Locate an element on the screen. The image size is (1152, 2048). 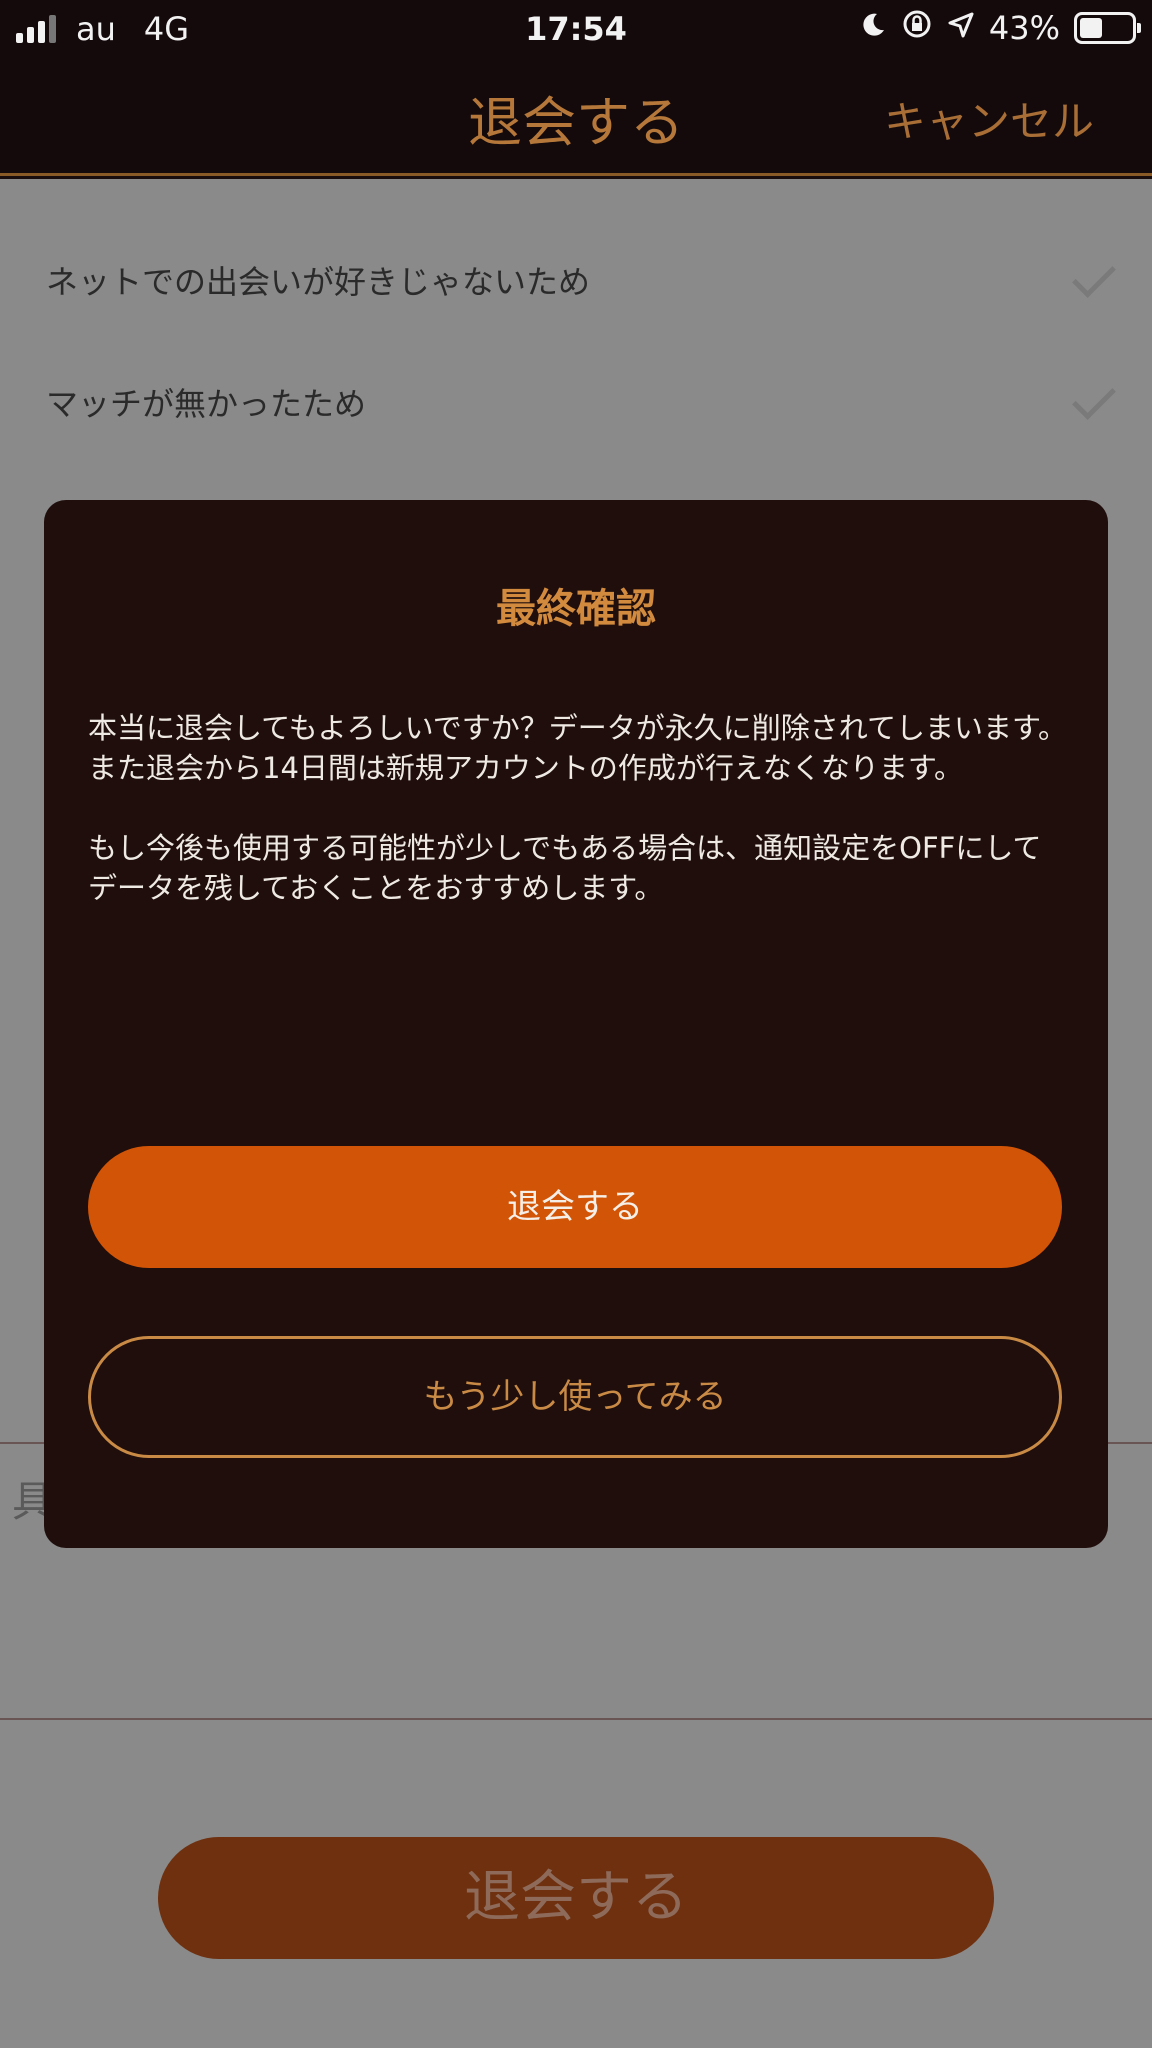
battery-percent: 43% is located at coordinates (1024, 28).